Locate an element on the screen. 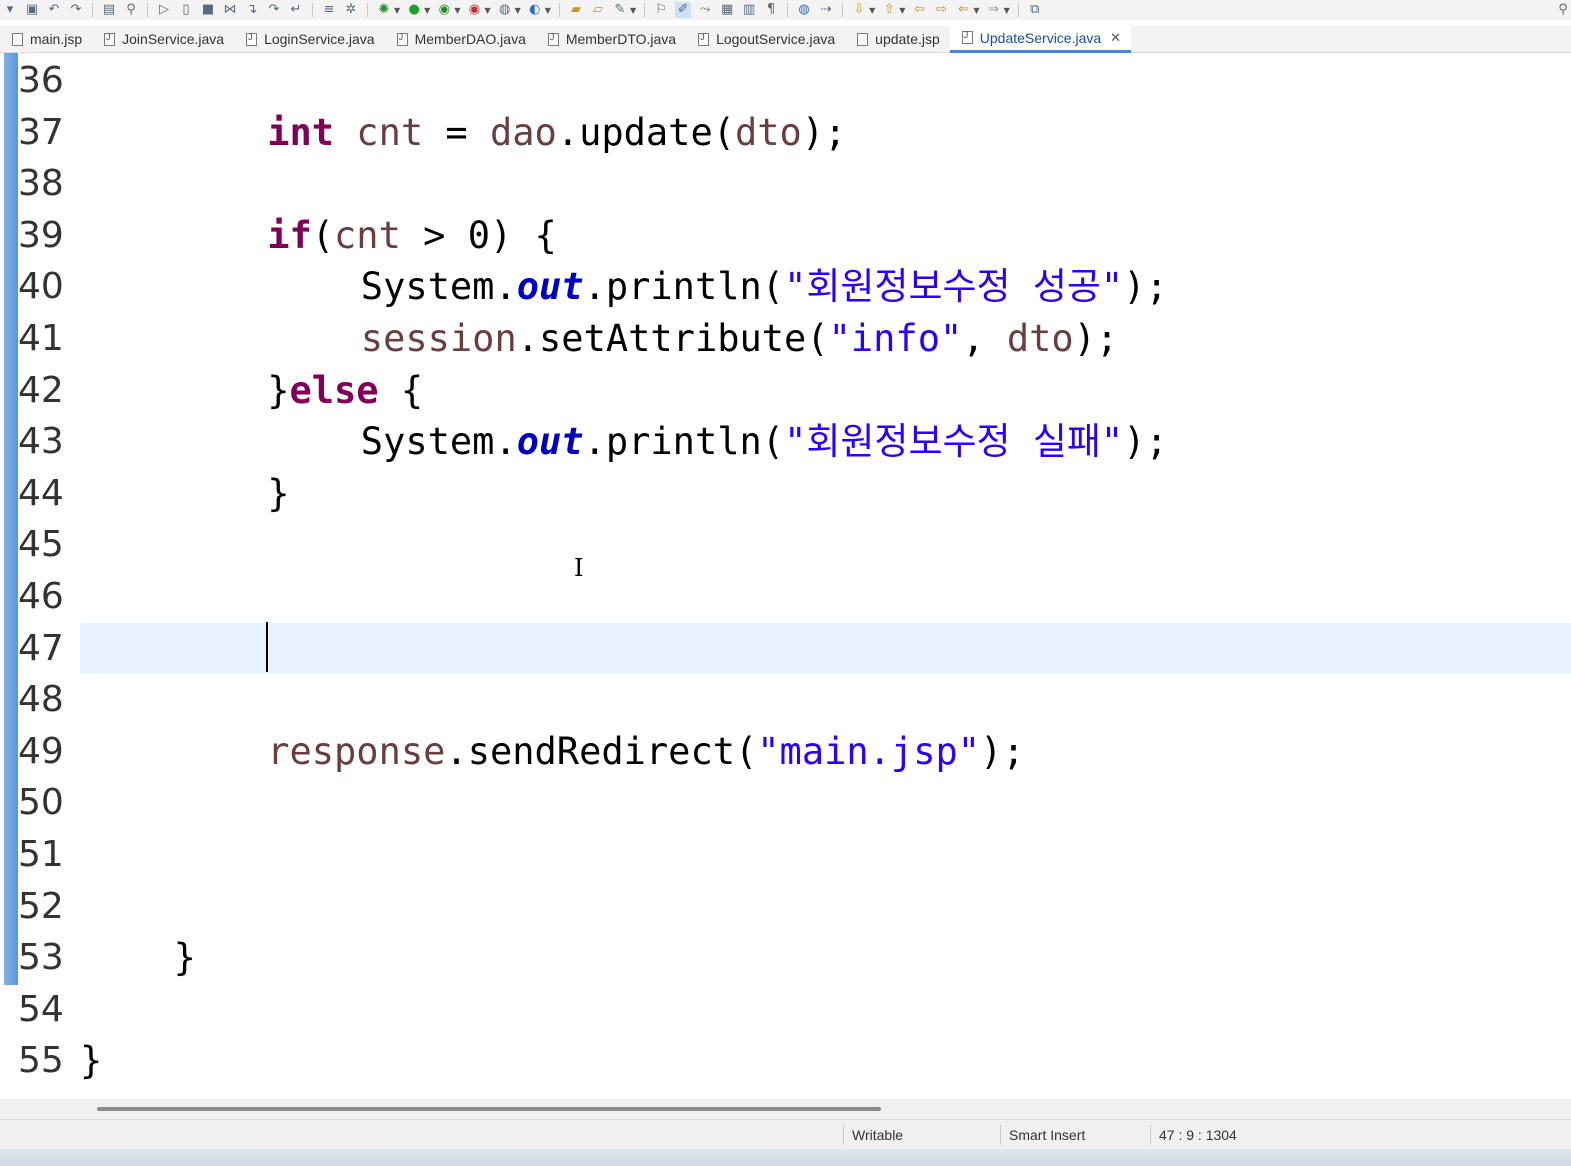  search-icon: ⚲ is located at coordinates (131, 10).